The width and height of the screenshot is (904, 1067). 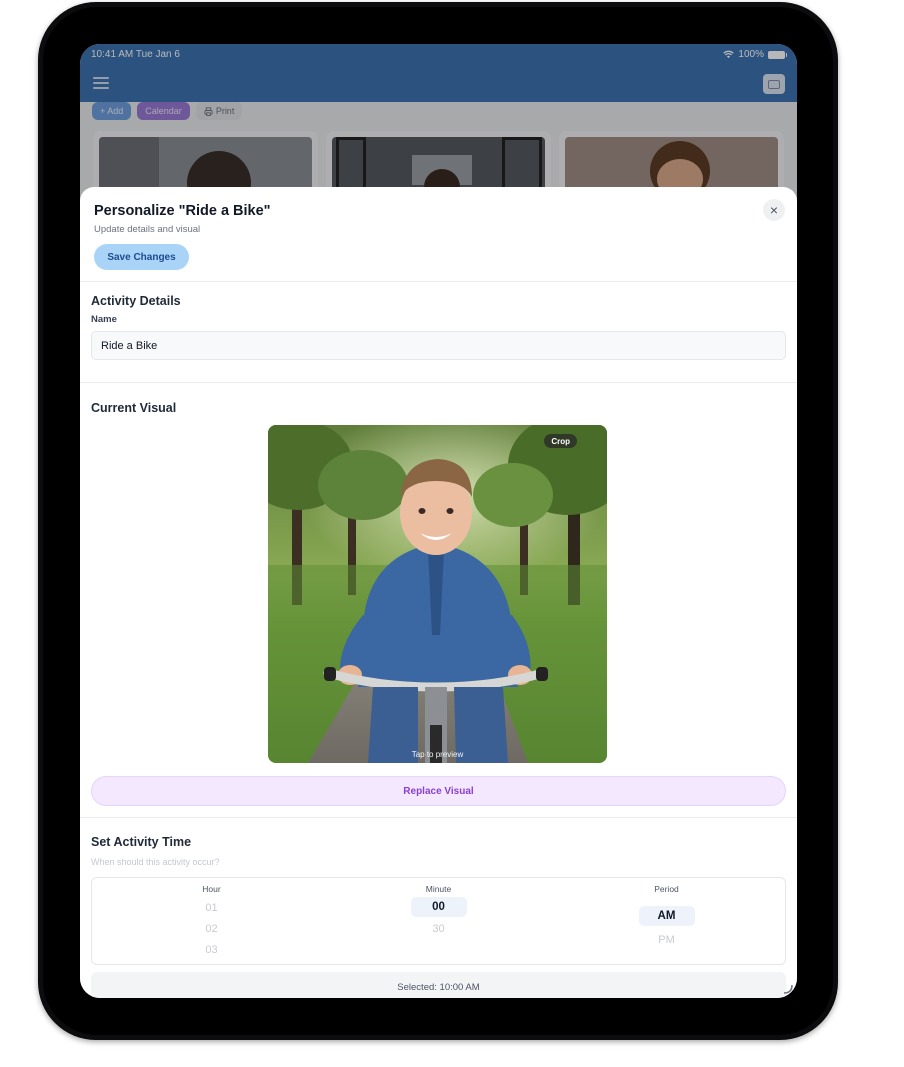 What do you see at coordinates (666, 940) in the screenshot?
I see `period-option: PM` at bounding box center [666, 940].